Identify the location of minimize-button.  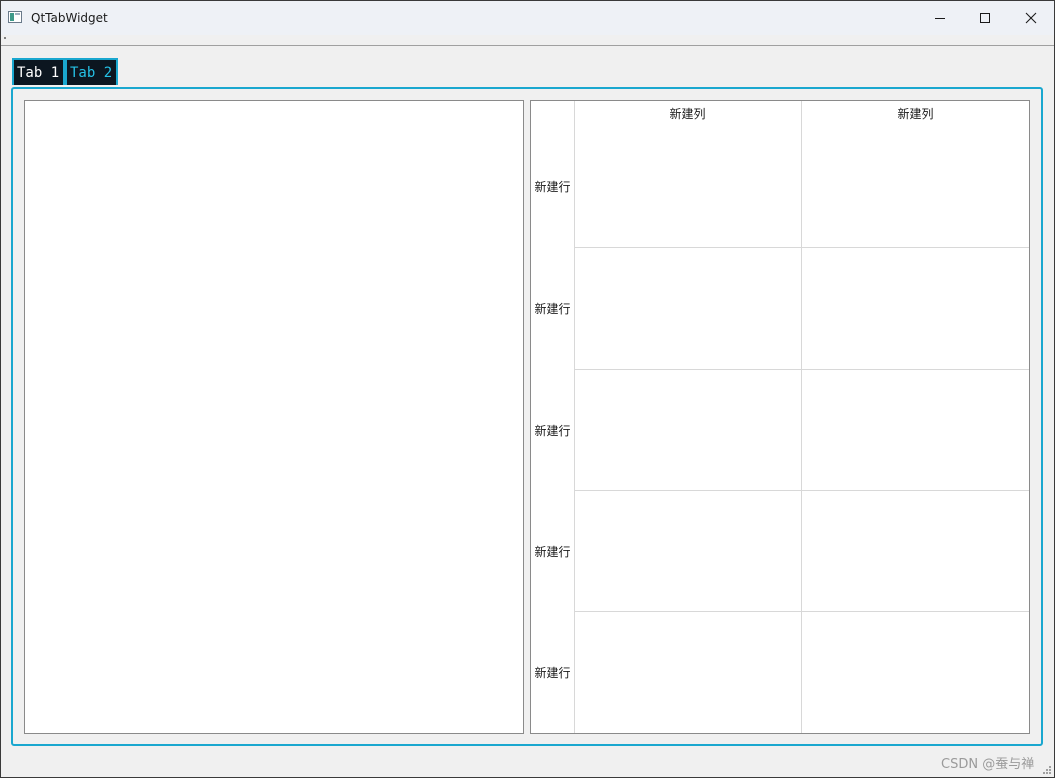
(940, 18).